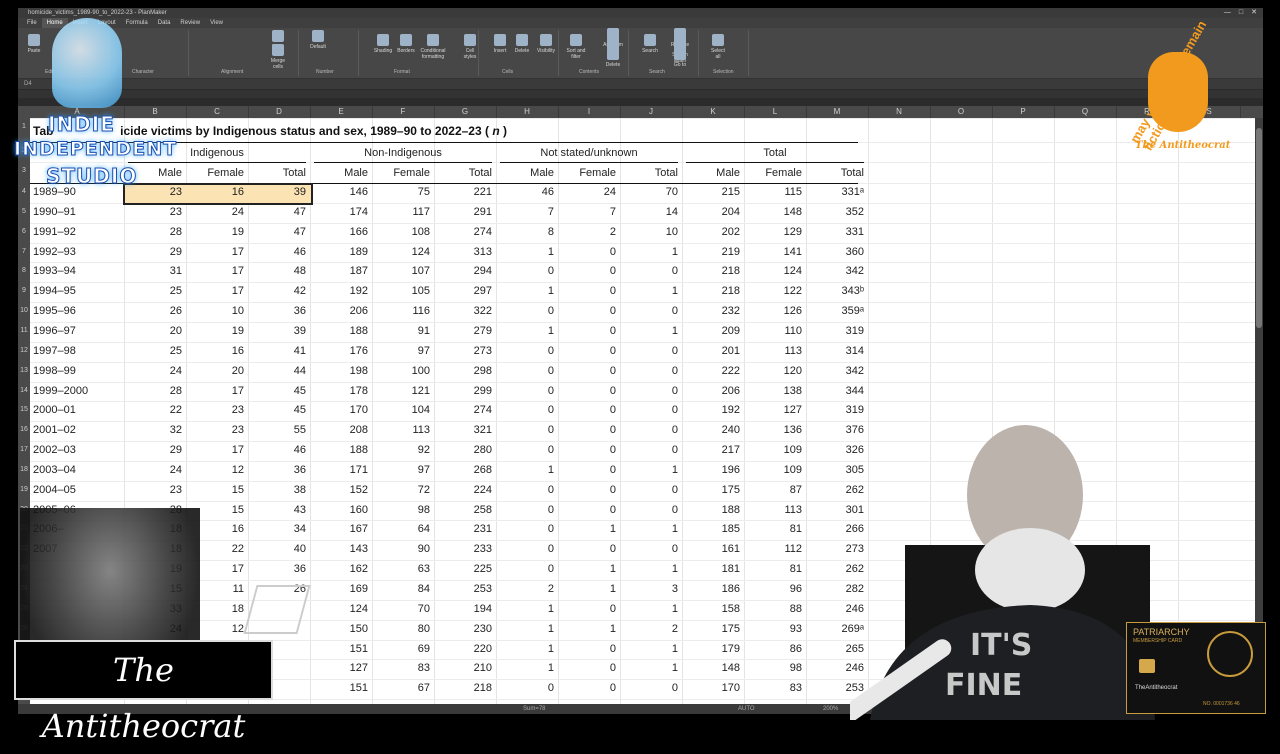 This screenshot has height=754, width=1280. Describe the element at coordinates (77, 410) in the screenshot. I see `year-cell: 2000–01` at that location.